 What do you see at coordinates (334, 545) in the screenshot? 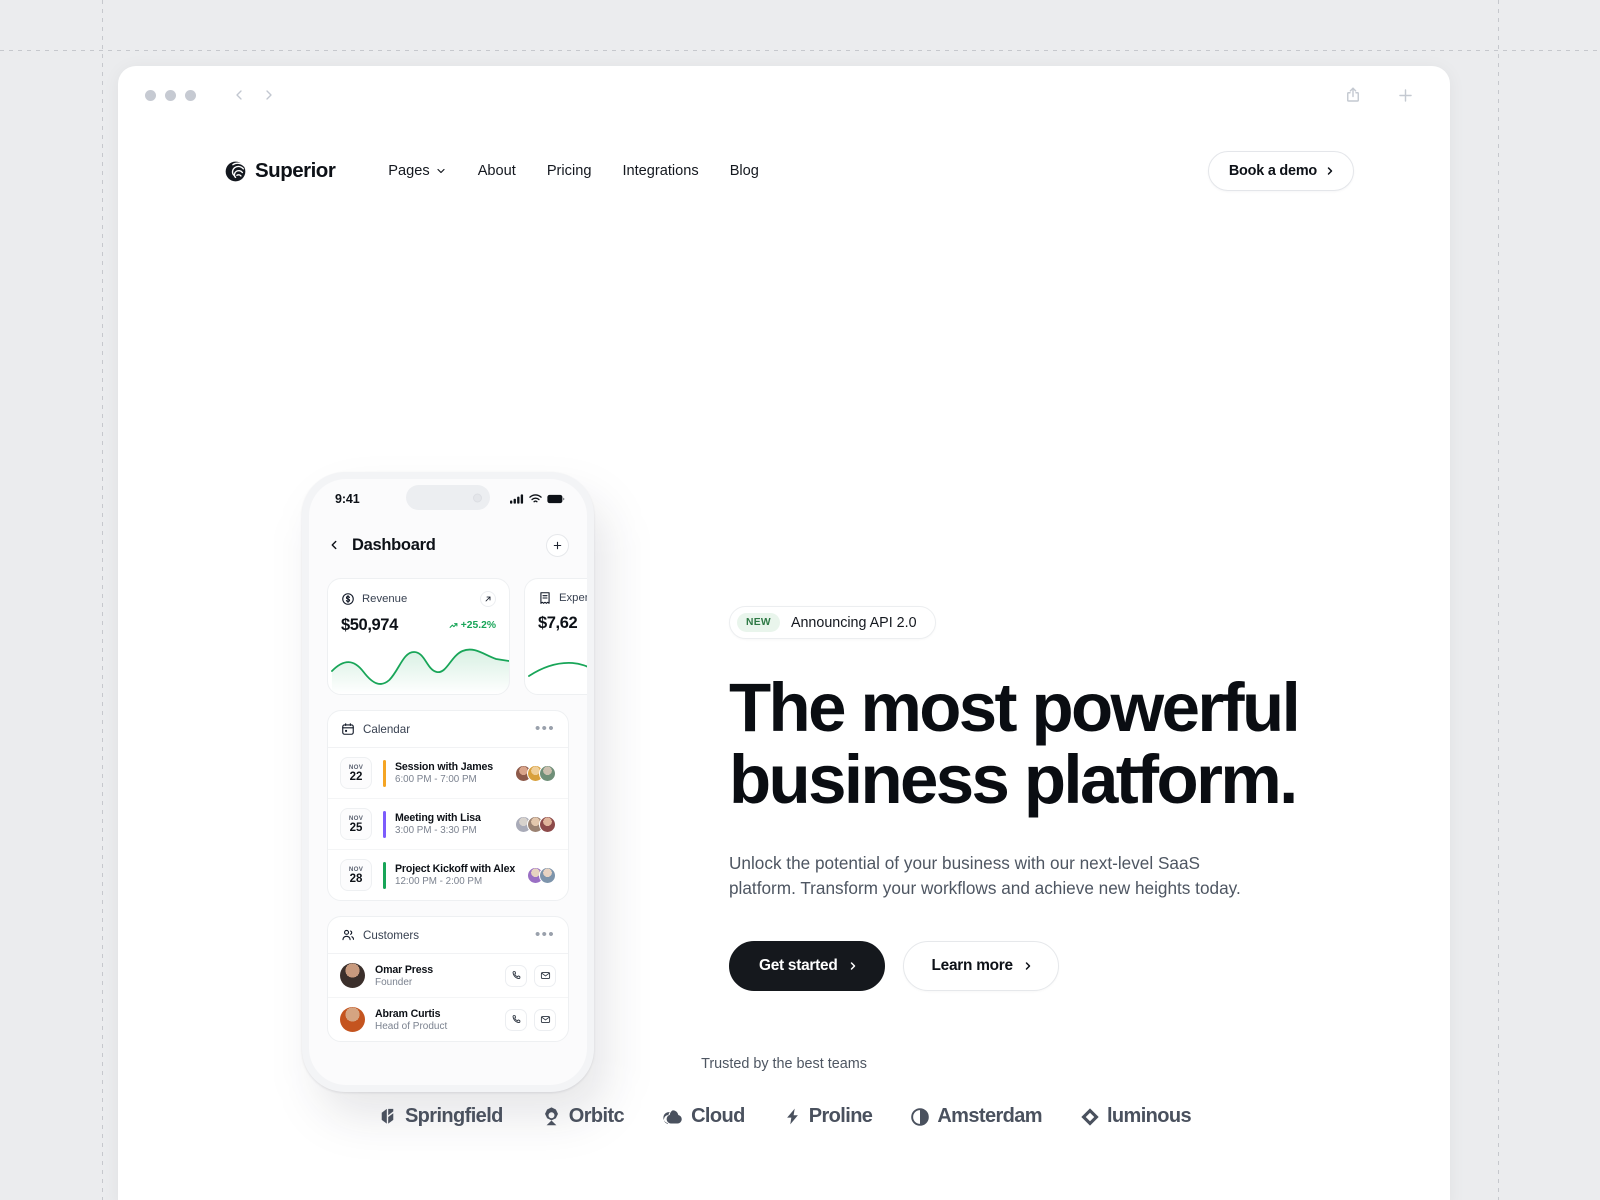
I see `phone-back-icon` at bounding box center [334, 545].